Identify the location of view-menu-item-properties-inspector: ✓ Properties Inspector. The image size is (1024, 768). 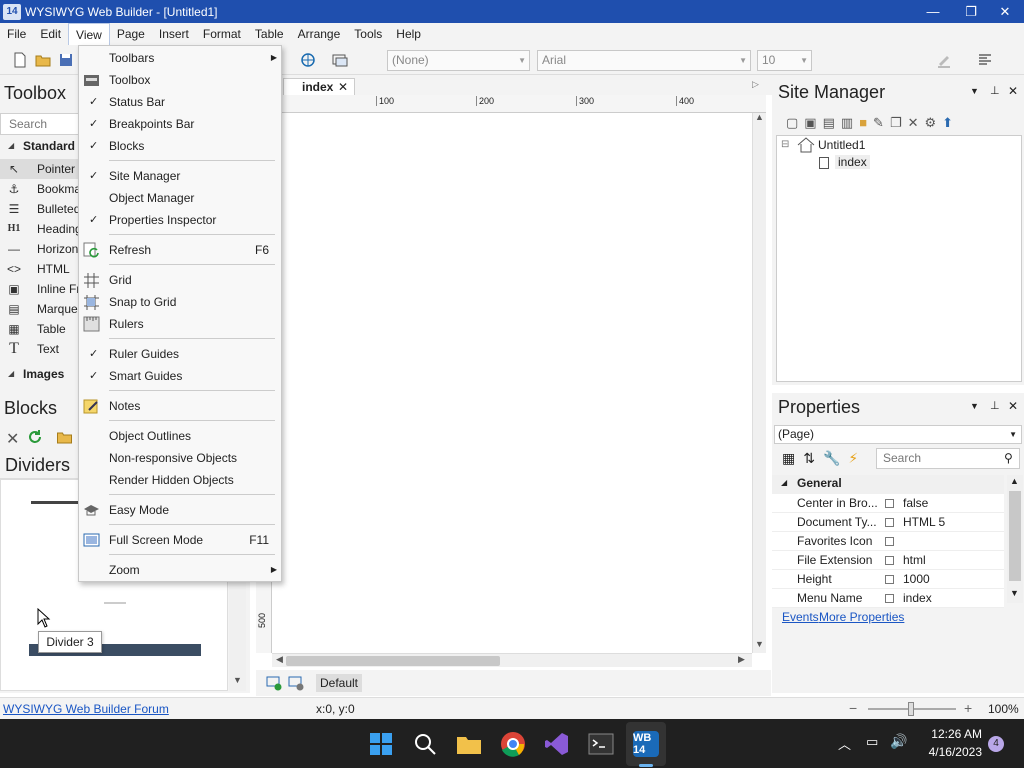
(180, 220).